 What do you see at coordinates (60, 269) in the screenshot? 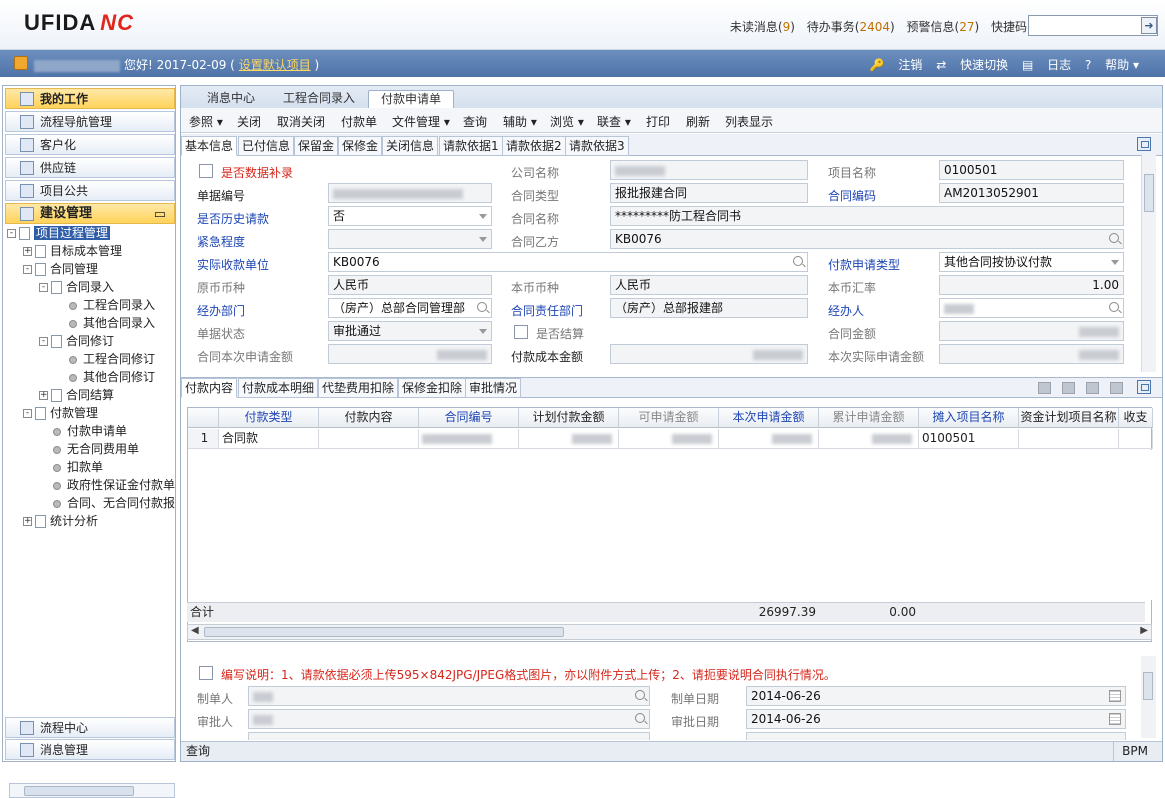
I see `tree-node: - 合同管理` at bounding box center [60, 269].